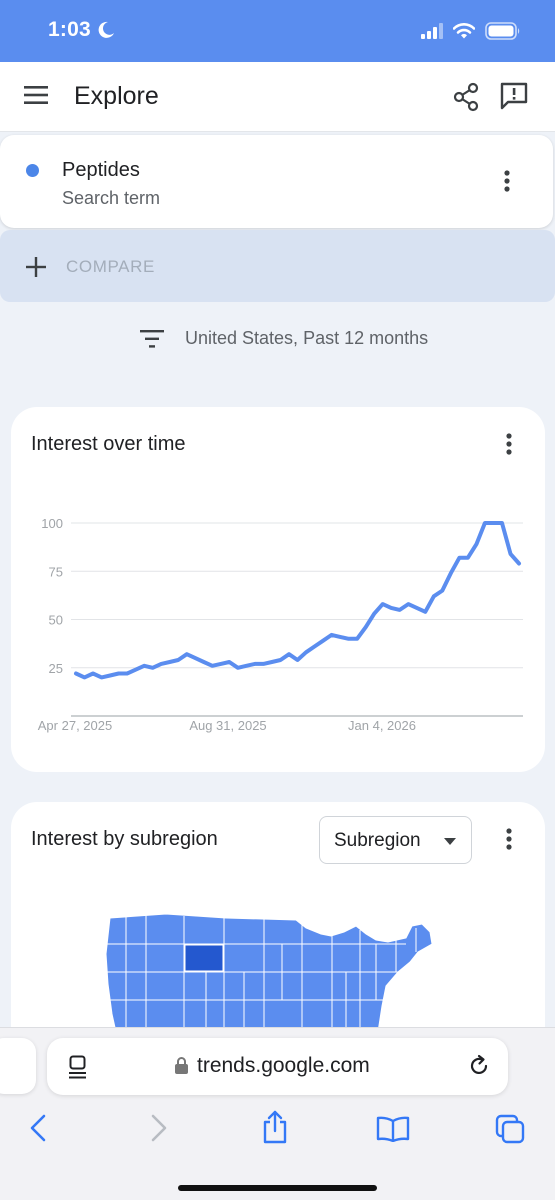 The height and width of the screenshot is (1200, 555). I want to click on browser-toolbar: trends.google.com, so click(277, 1113).